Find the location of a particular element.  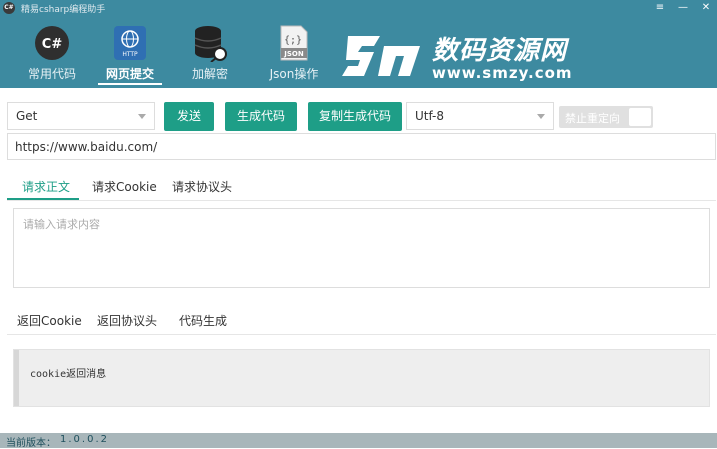

encoding-select: Utf-8 is located at coordinates (480, 116).